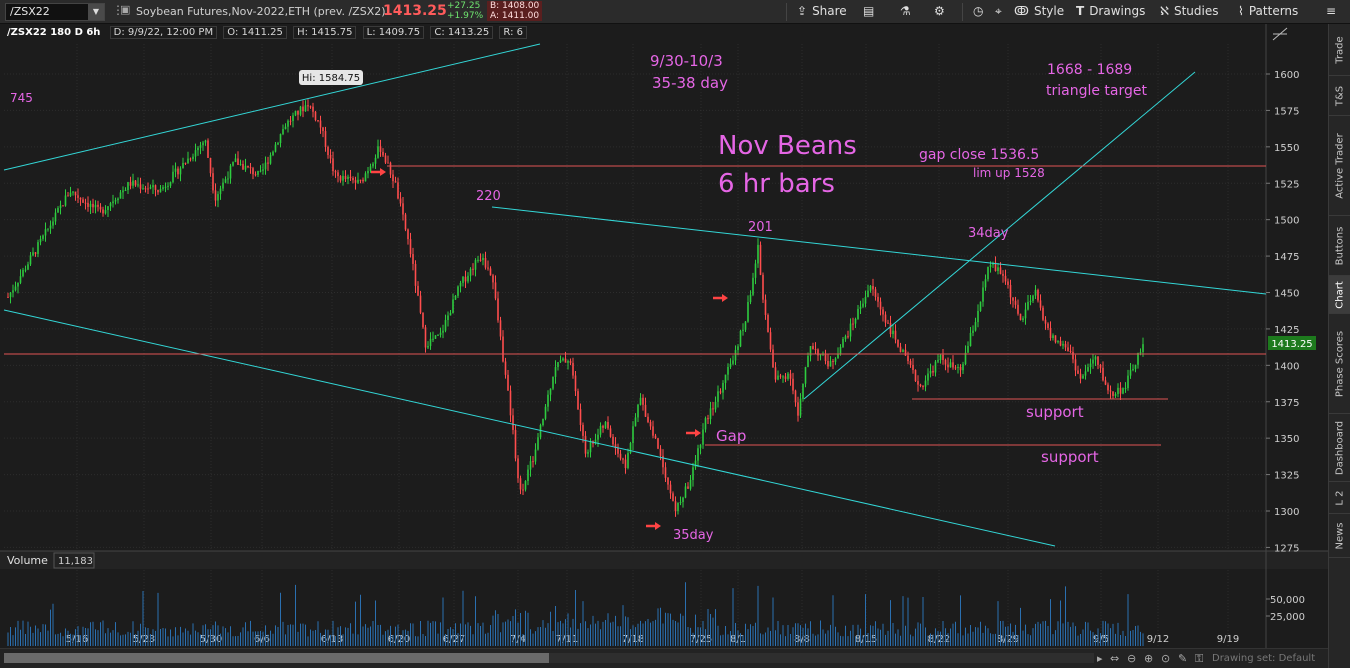 Image resolution: width=1350 pixels, height=668 pixels. Describe the element at coordinates (276, 658) in the screenshot. I see `scrollbar-thumb` at that location.